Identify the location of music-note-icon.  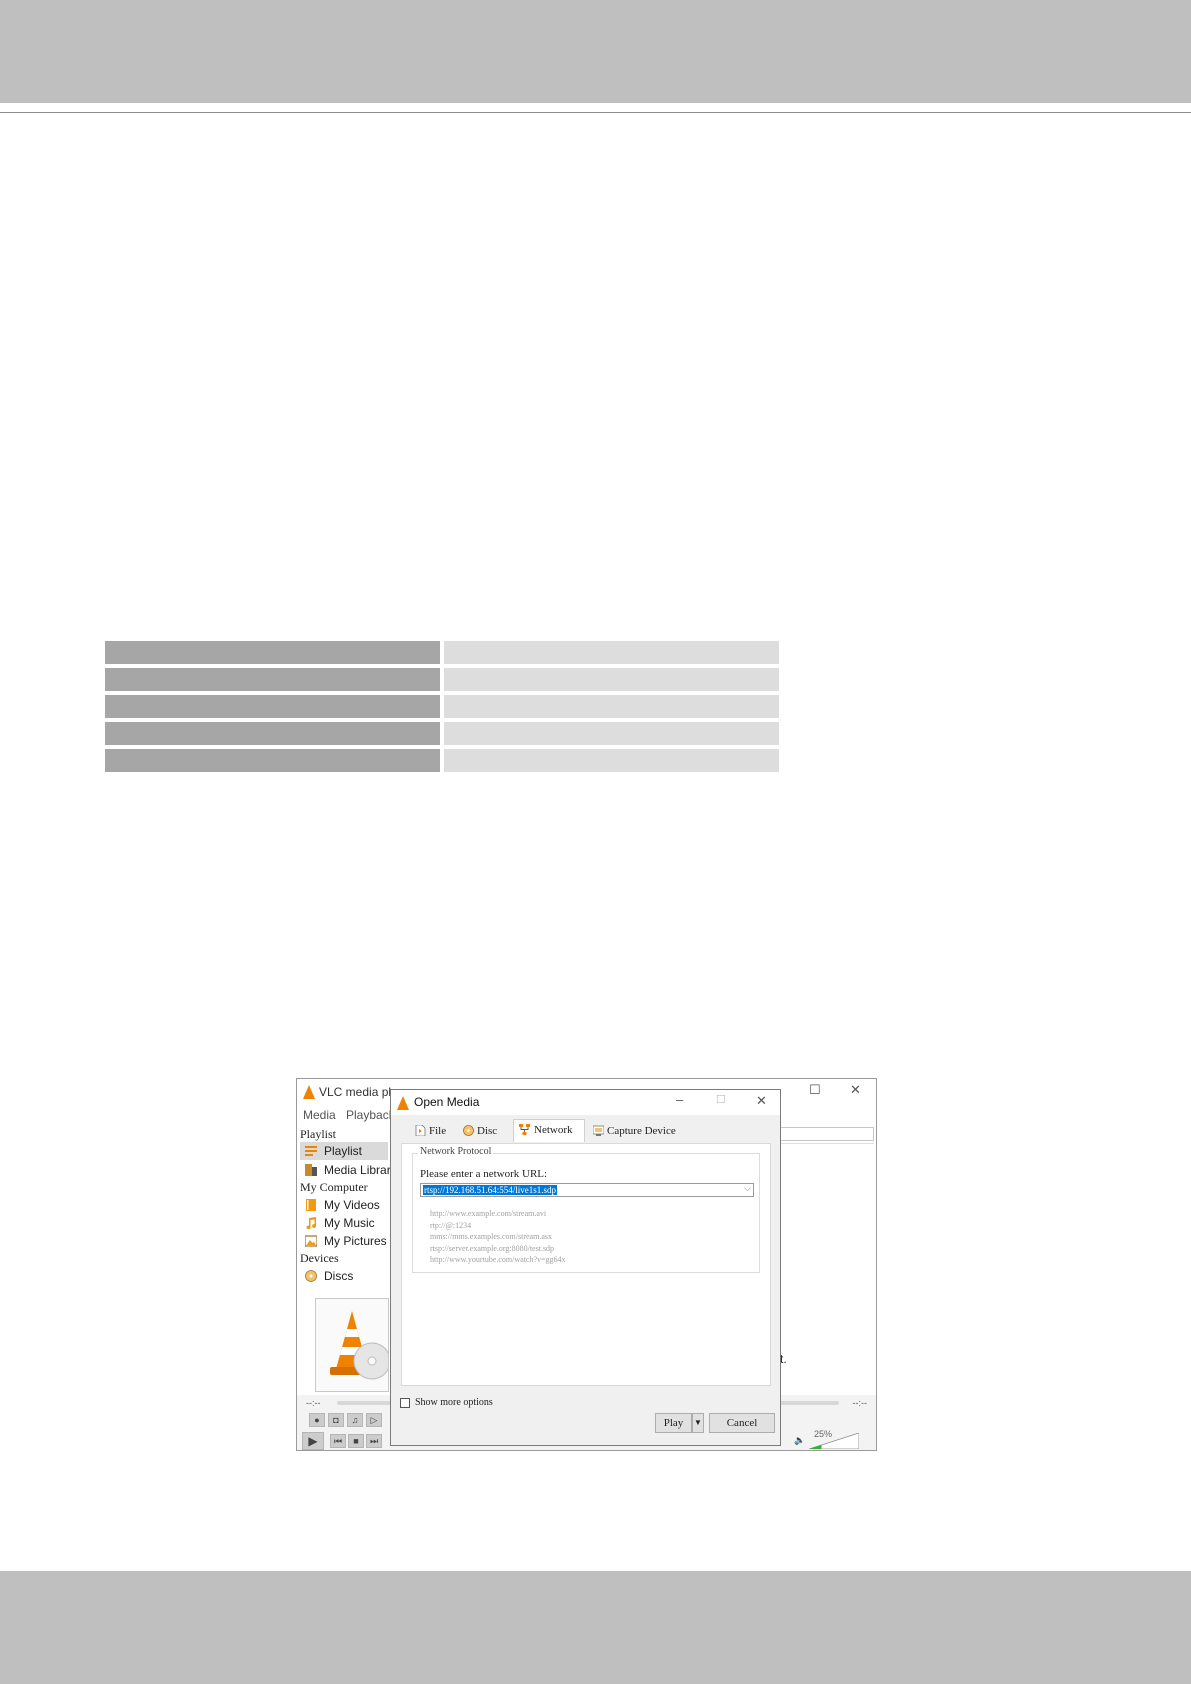
(311, 1223).